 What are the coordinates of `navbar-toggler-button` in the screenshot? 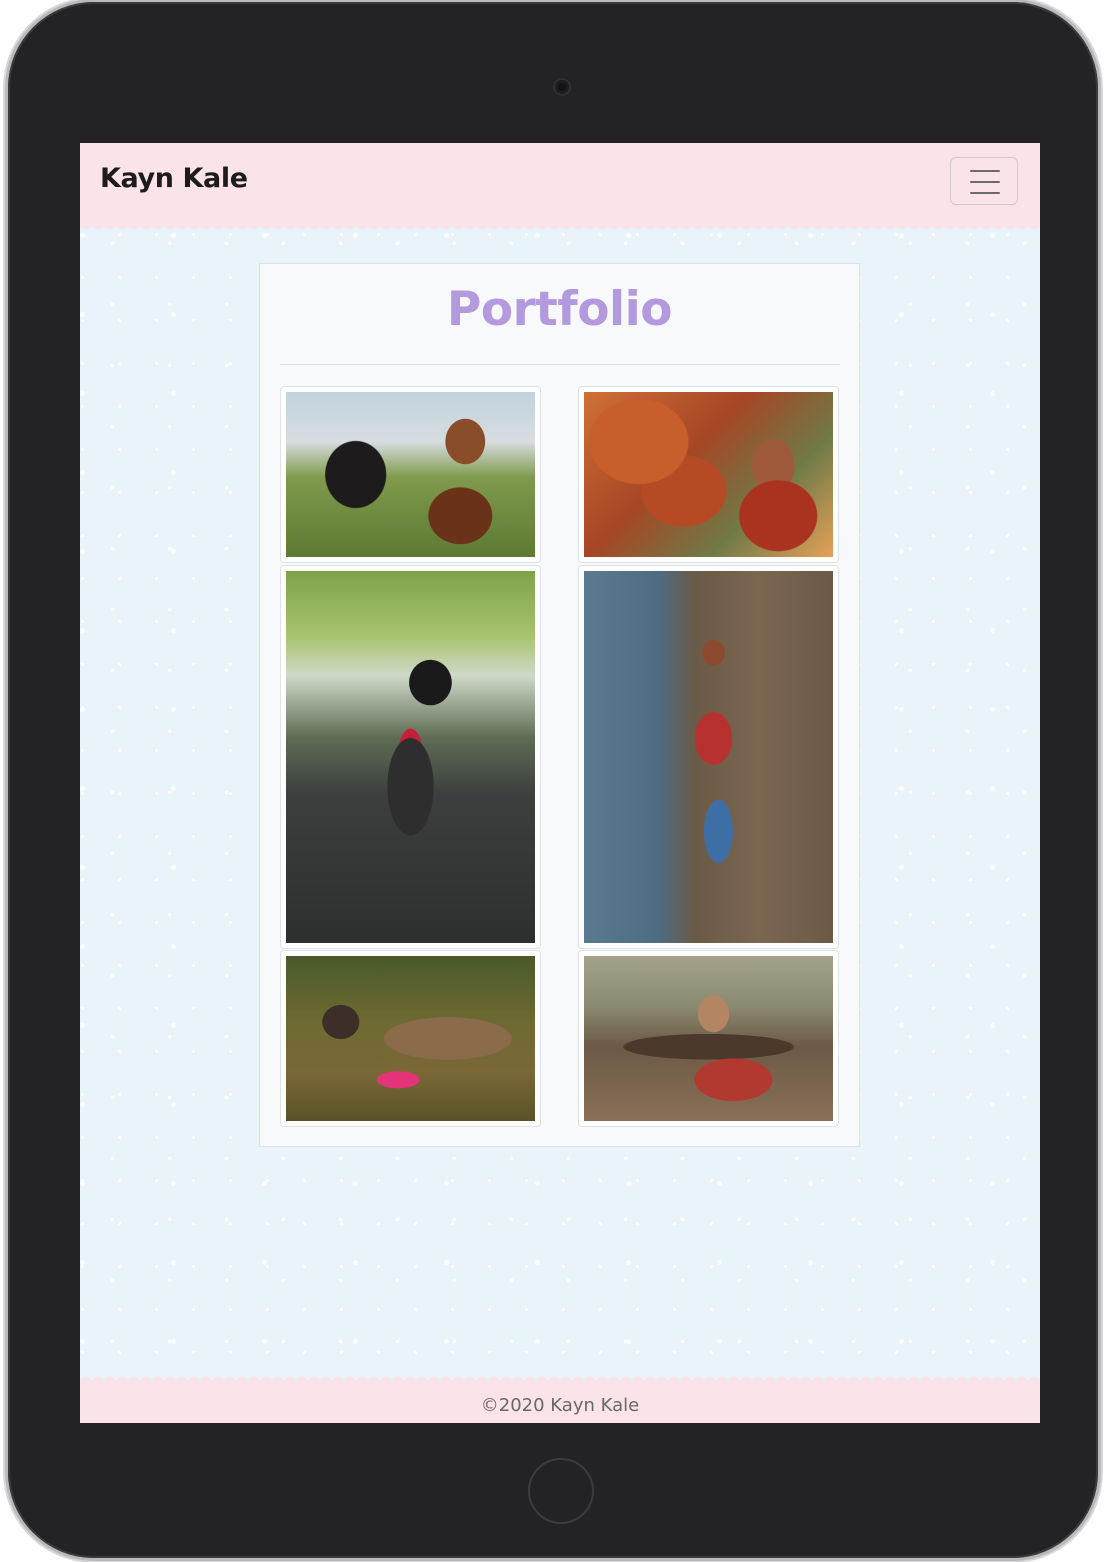 It's located at (984, 181).